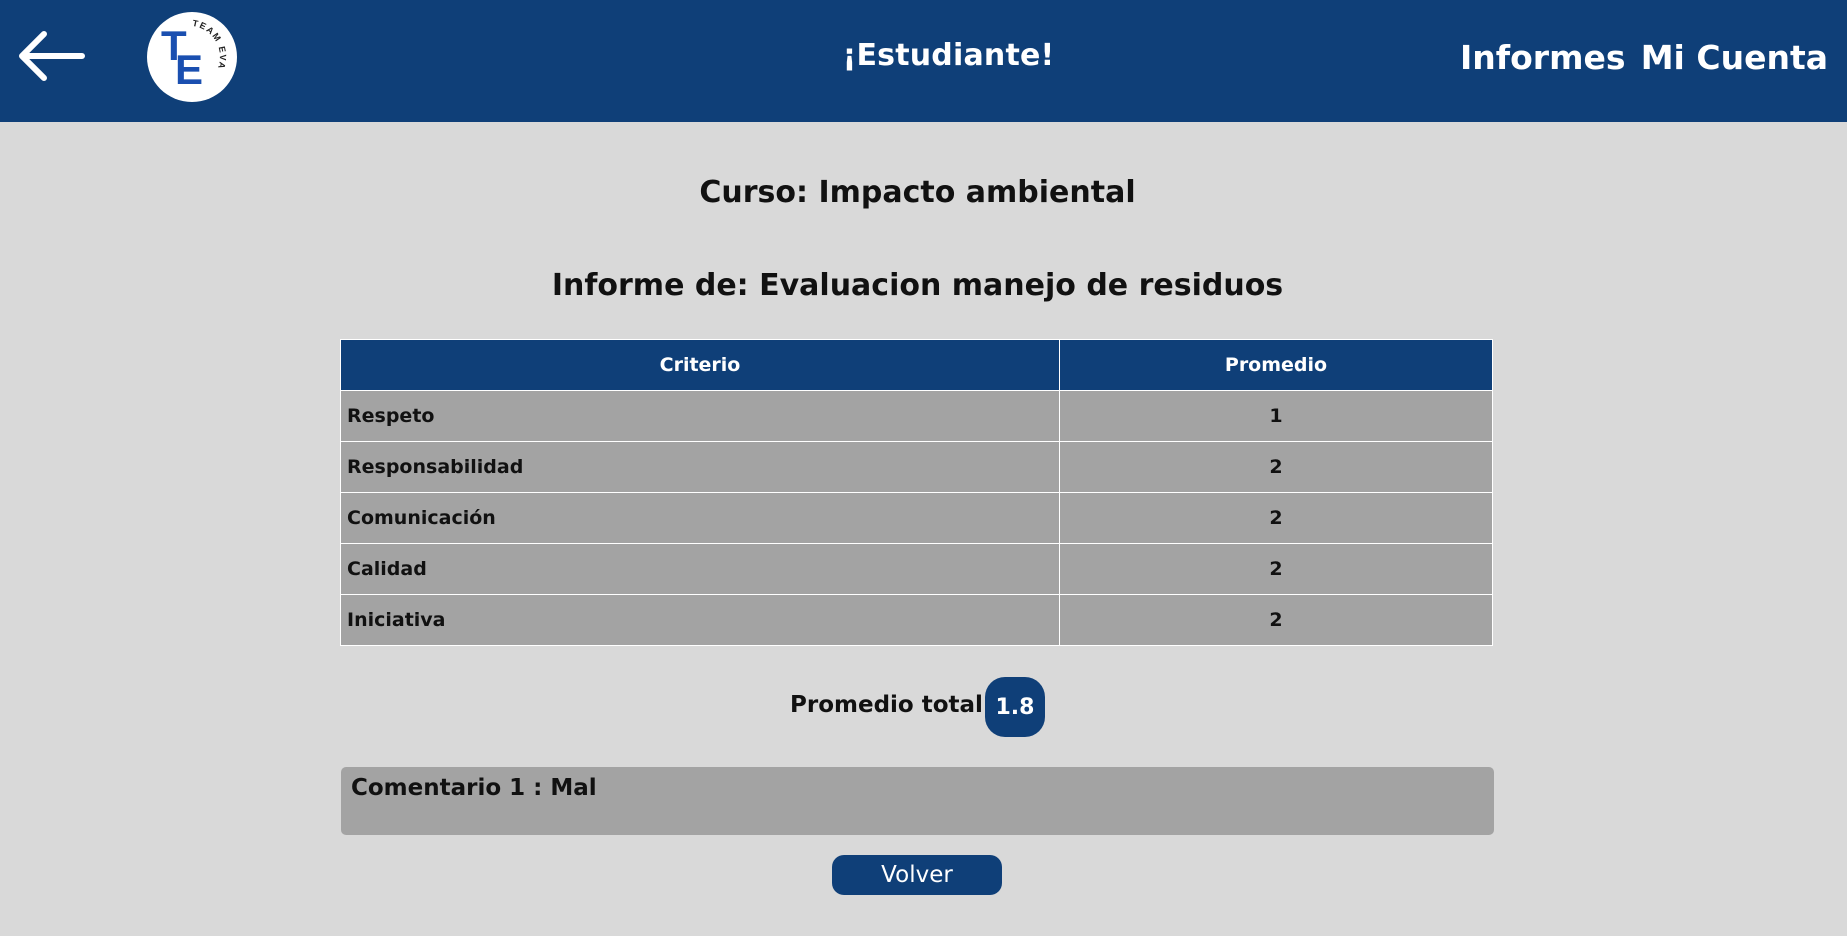  Describe the element at coordinates (700, 620) in the screenshot. I see `criterion-name: Iniciativa` at that location.